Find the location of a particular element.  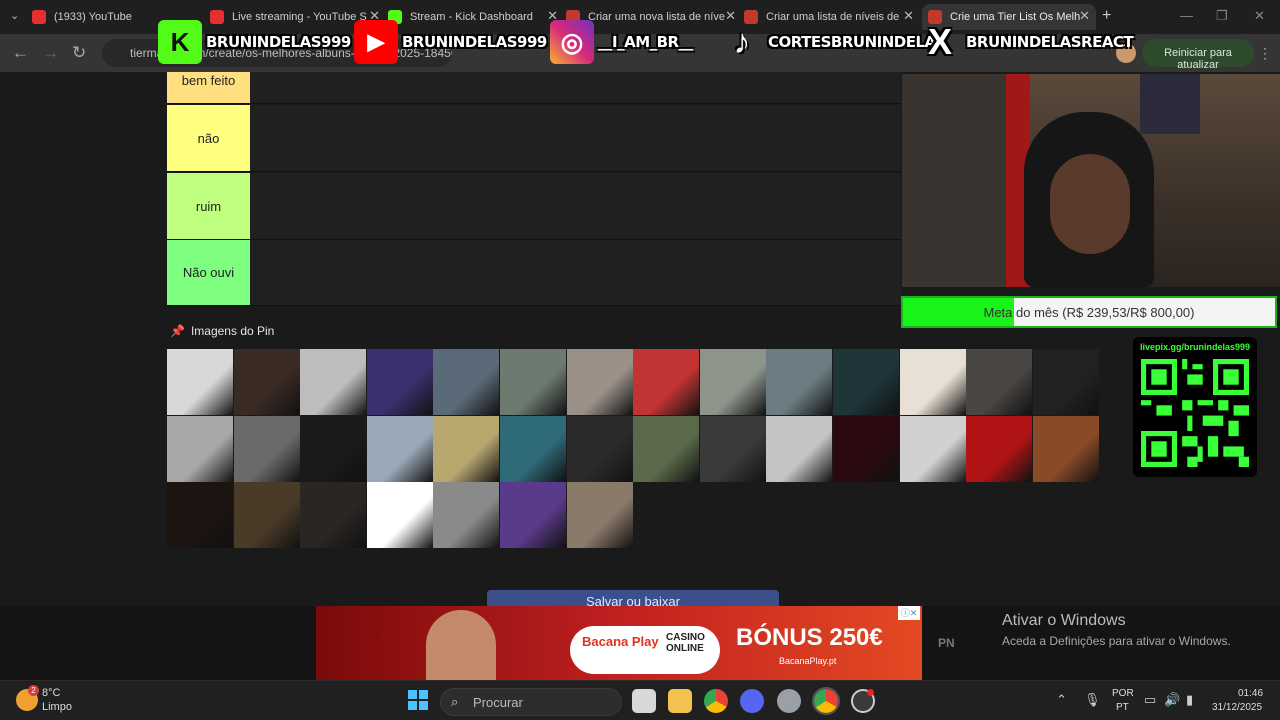

start-windows-icon is located at coordinates (418, 700).